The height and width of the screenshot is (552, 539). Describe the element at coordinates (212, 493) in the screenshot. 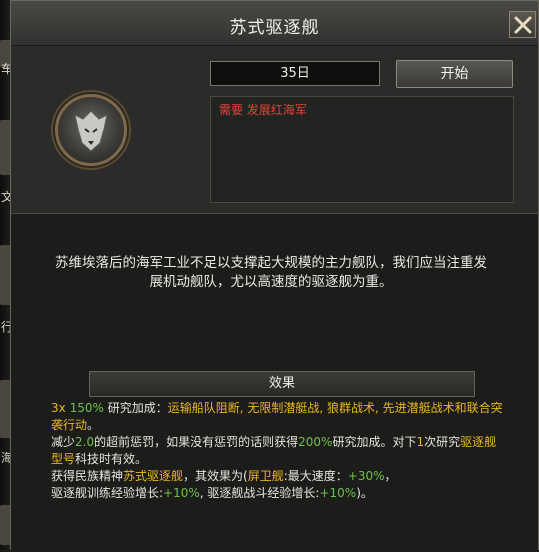

I see `effect-line-experience: 驱逐舰训练经验增长:+10%, 驱逐舰战斗经验增长:+10%)。` at that location.